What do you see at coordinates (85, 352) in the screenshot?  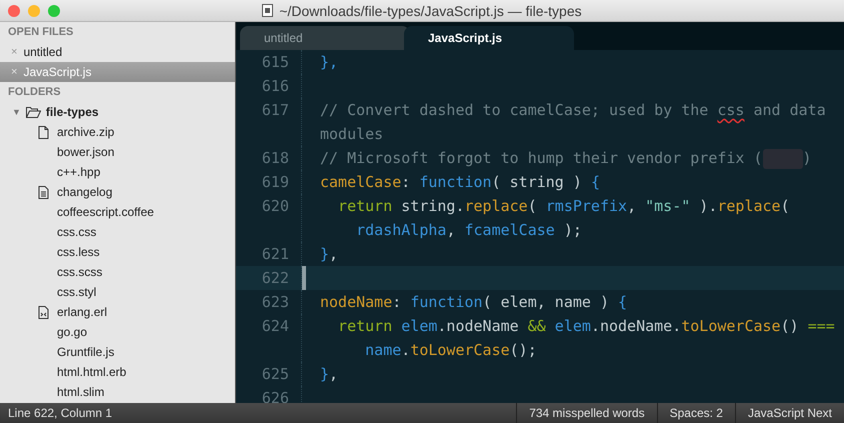 I see `file-name: Gruntfile.js` at bounding box center [85, 352].